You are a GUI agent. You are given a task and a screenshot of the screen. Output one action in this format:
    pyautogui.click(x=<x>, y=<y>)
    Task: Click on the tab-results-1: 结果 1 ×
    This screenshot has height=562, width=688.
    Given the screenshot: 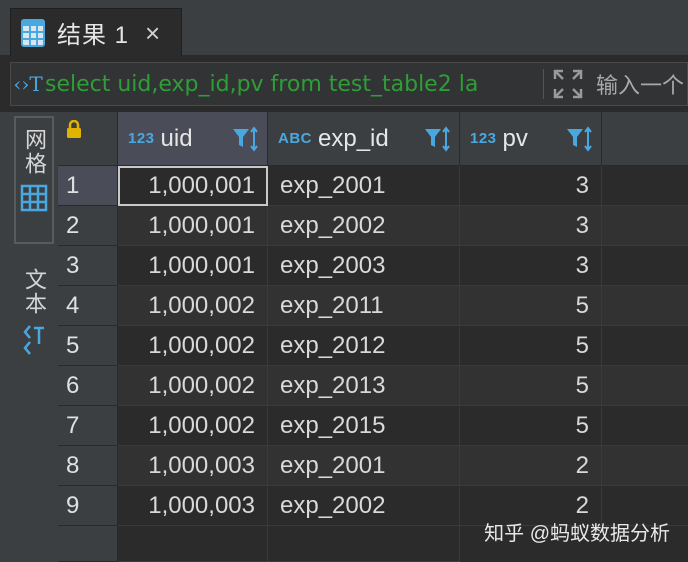 What is the action you would take?
    pyautogui.click(x=96, y=32)
    